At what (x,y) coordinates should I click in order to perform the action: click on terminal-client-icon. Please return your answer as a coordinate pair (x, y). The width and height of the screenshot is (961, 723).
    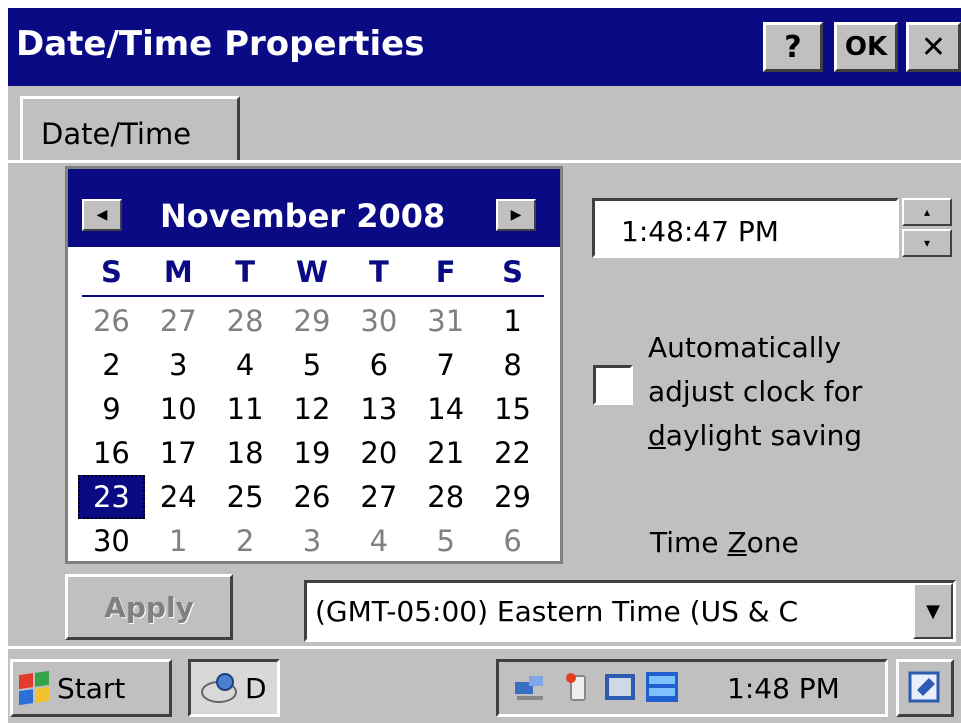
    Looking at the image, I should click on (662, 687).